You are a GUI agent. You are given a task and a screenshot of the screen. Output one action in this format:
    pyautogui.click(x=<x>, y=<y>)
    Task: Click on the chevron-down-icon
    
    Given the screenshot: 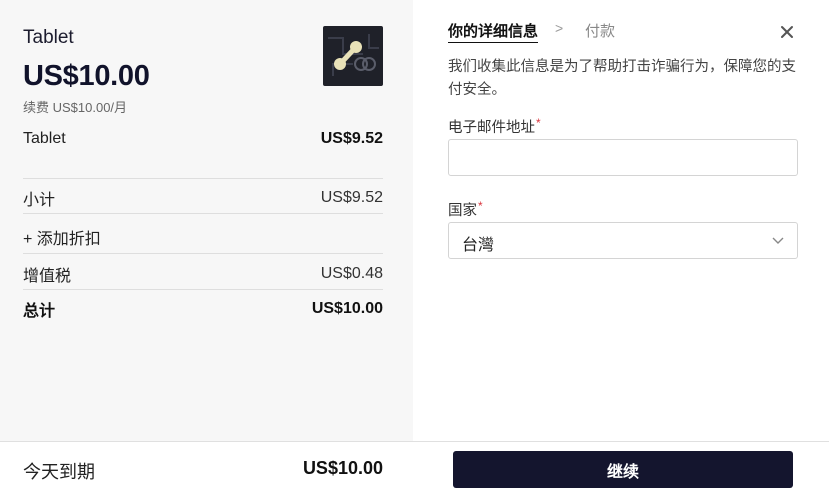 What is the action you would take?
    pyautogui.click(x=778, y=240)
    